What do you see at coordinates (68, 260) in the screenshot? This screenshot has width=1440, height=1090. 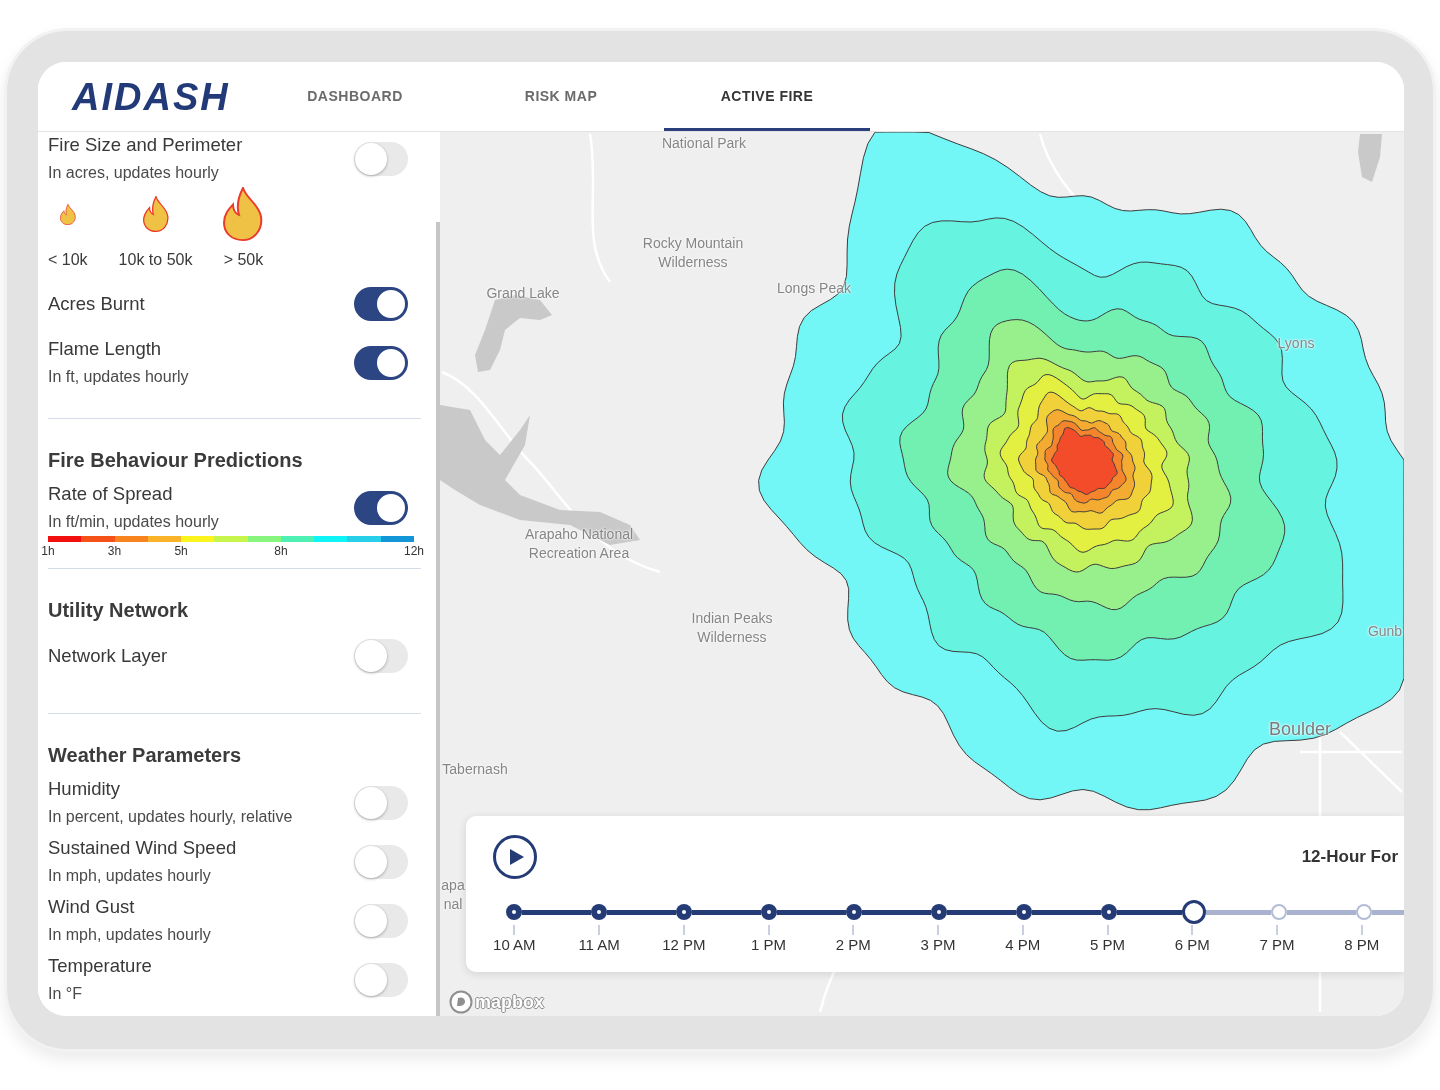 I see `size-range-label: < 10k` at bounding box center [68, 260].